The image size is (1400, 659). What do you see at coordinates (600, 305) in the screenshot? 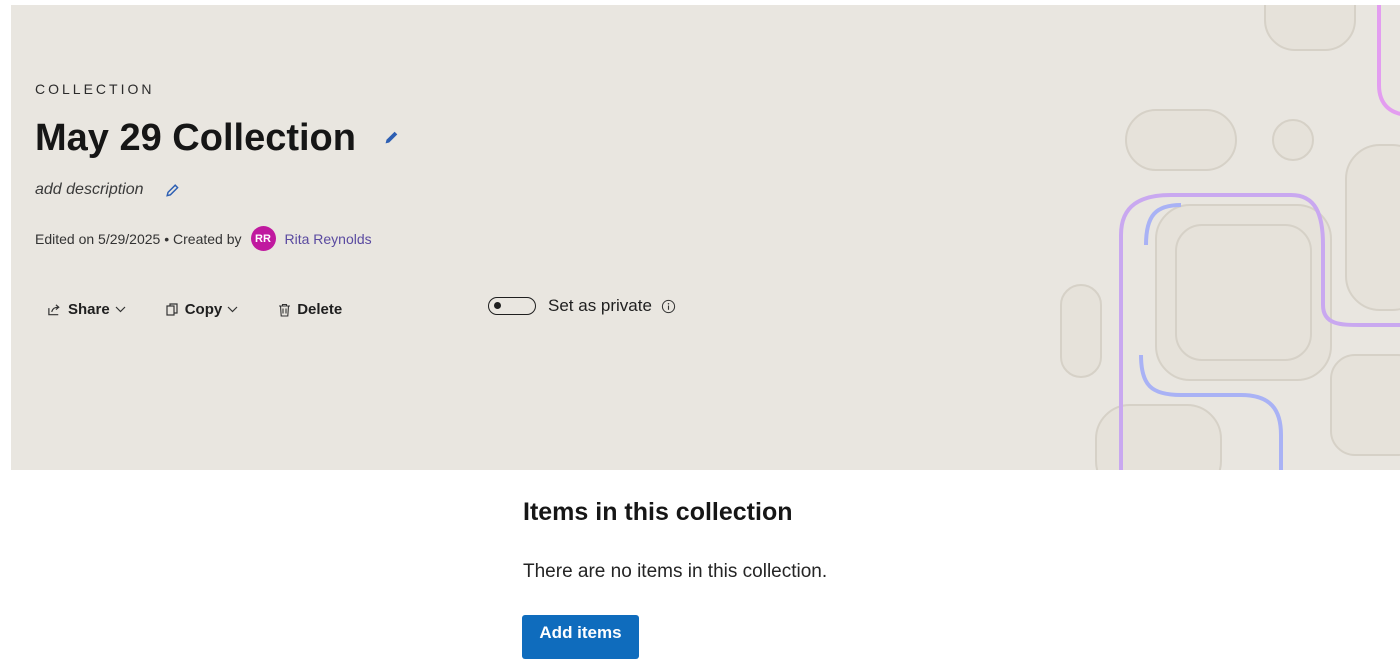
I see `private-toggle-label: Set as private` at bounding box center [600, 305].